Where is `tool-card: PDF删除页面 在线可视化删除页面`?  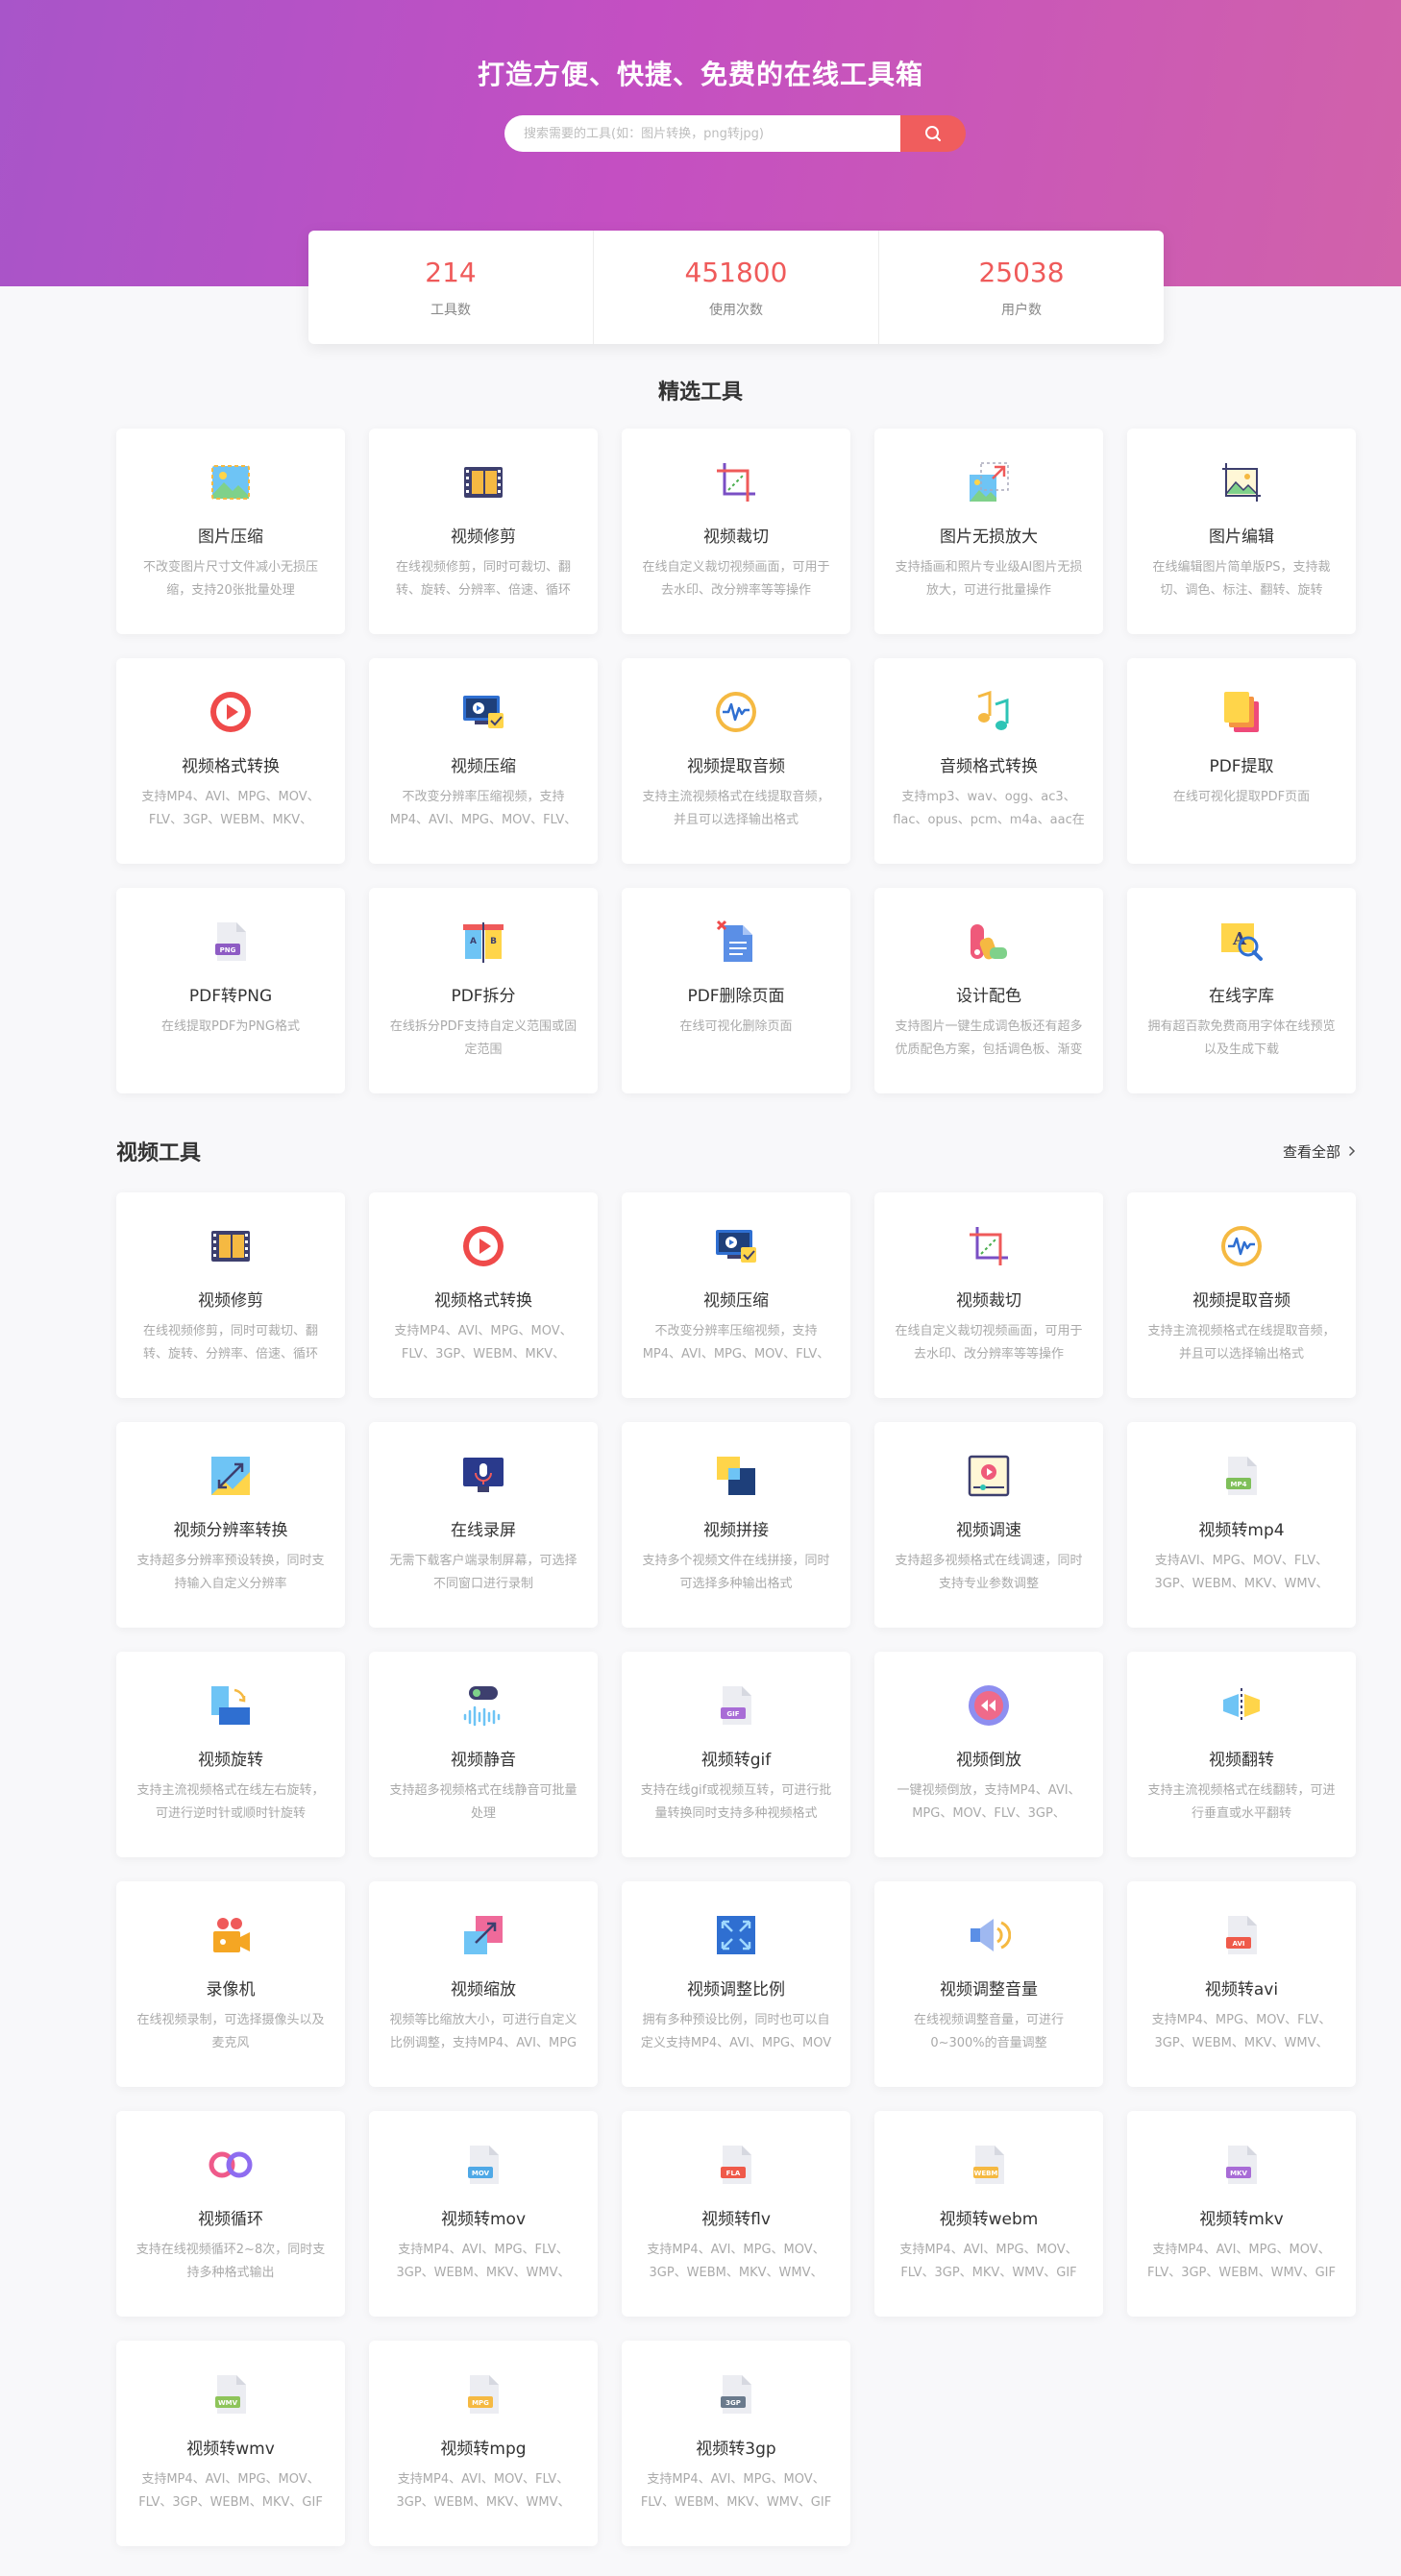 tool-card: PDF删除页面 在线可视化删除页面 is located at coordinates (736, 990).